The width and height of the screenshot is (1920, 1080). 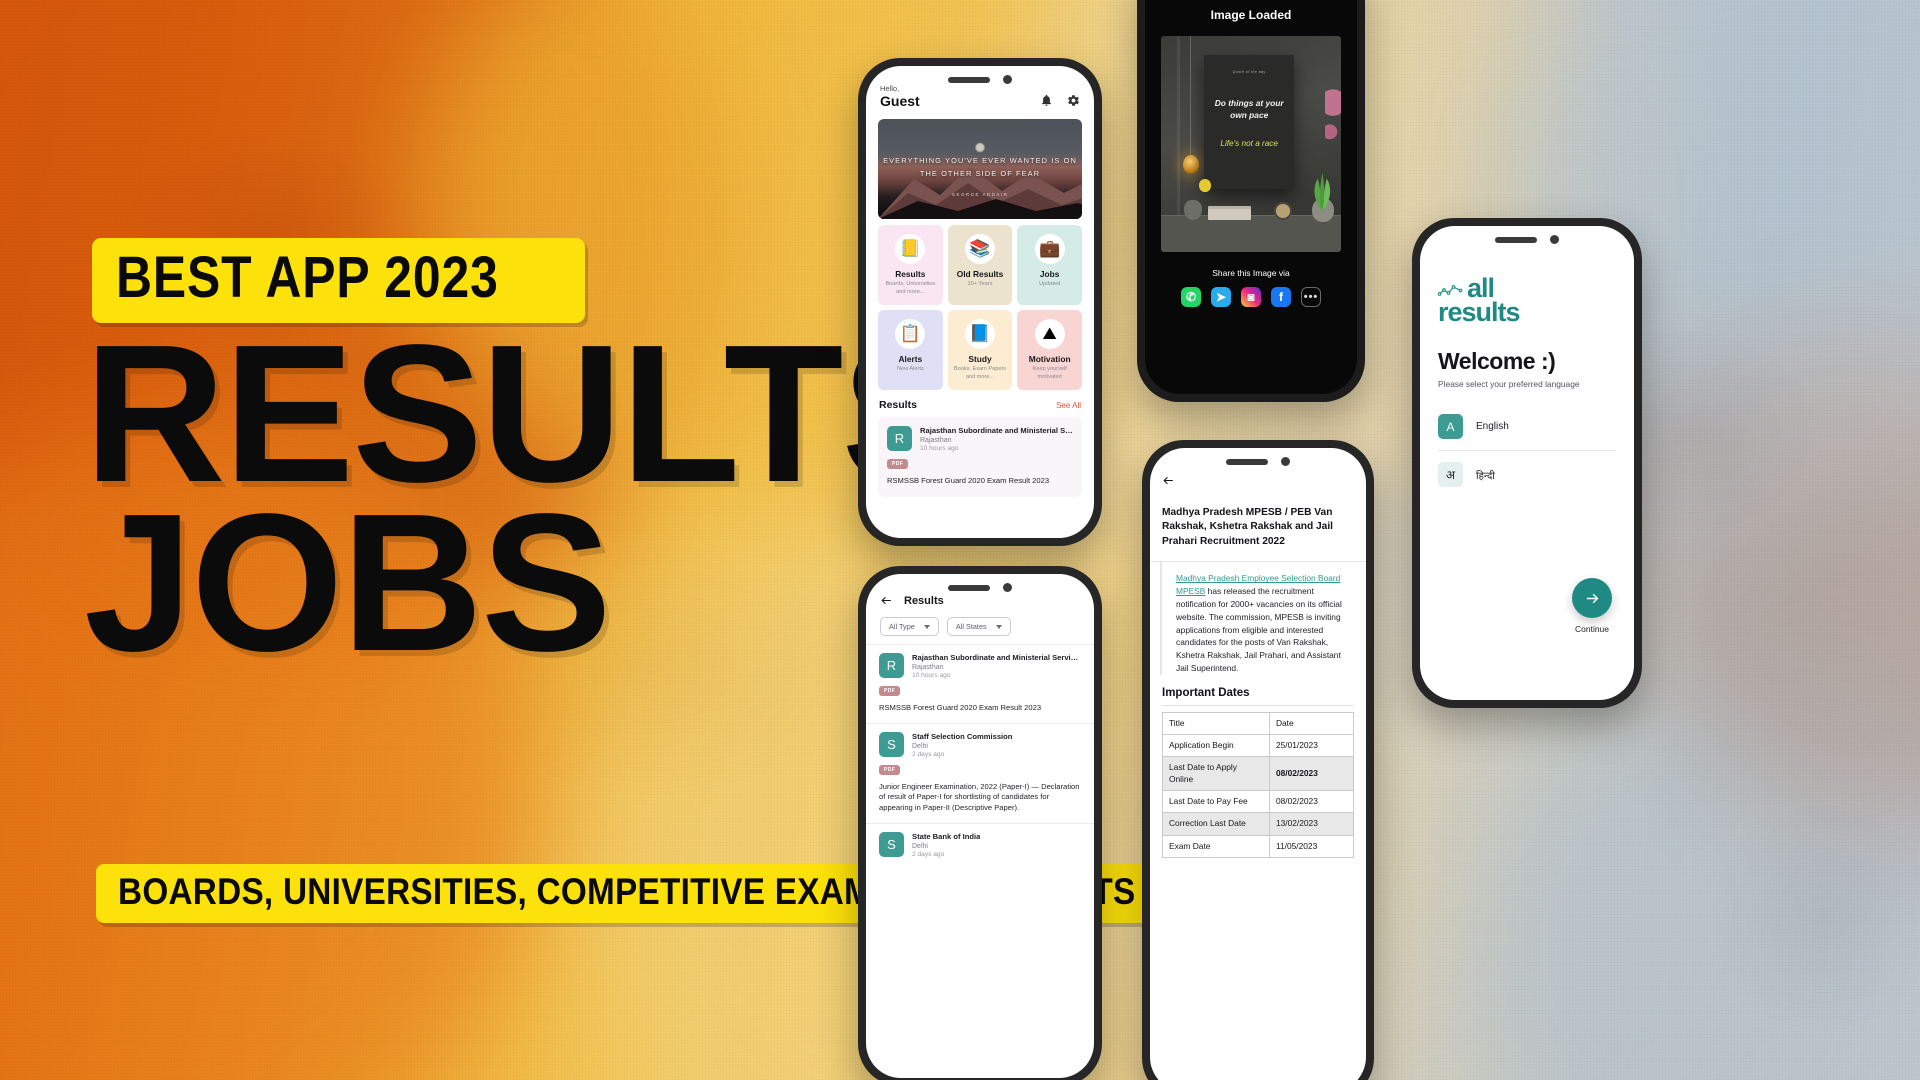 I want to click on tile-alerts: 📋 Alerts New Alerts, so click(x=910, y=350).